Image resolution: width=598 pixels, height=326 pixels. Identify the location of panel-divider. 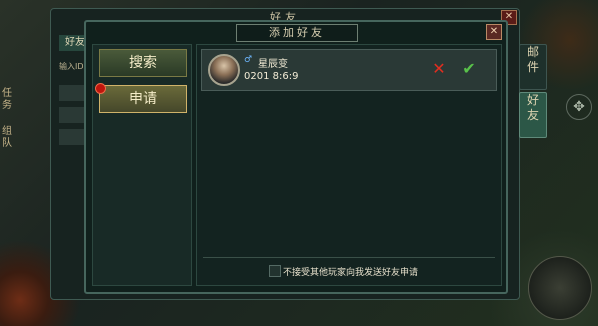
(349, 257).